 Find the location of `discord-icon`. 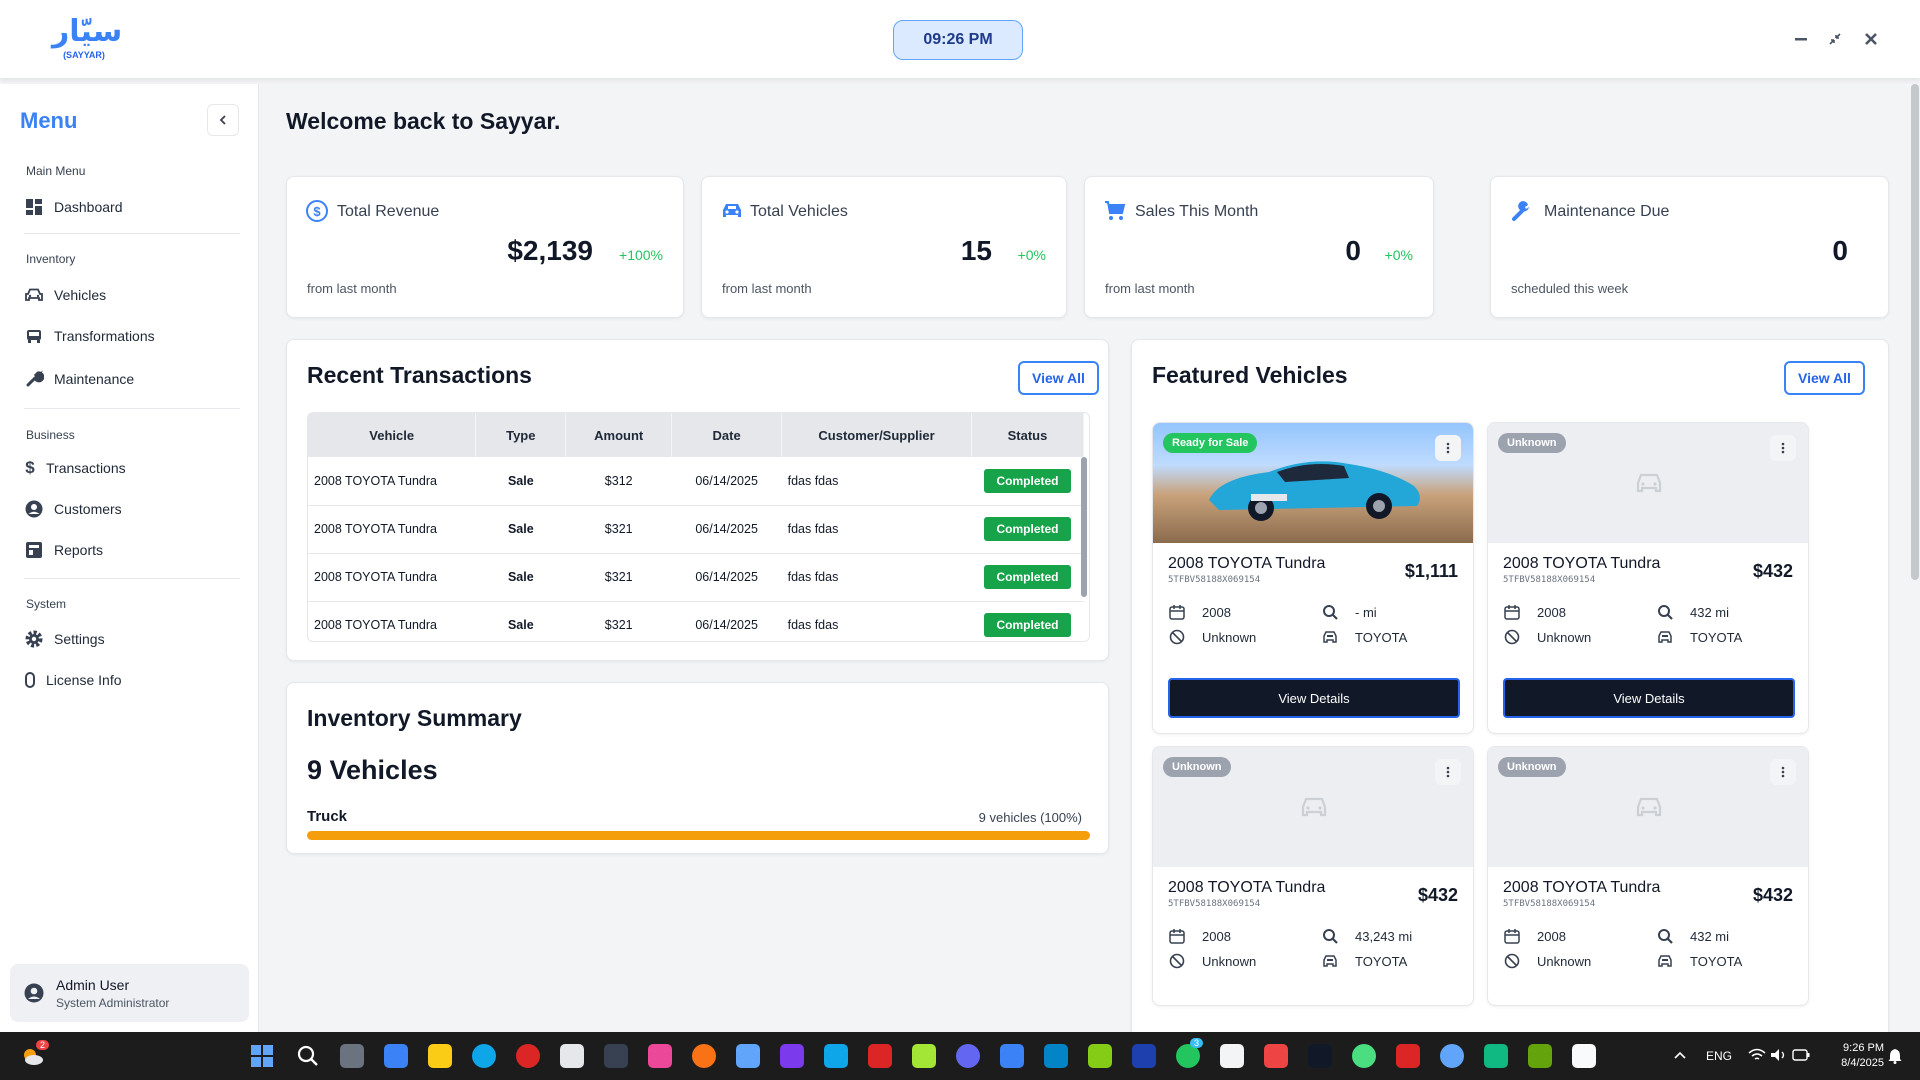

discord-icon is located at coordinates (968, 1056).